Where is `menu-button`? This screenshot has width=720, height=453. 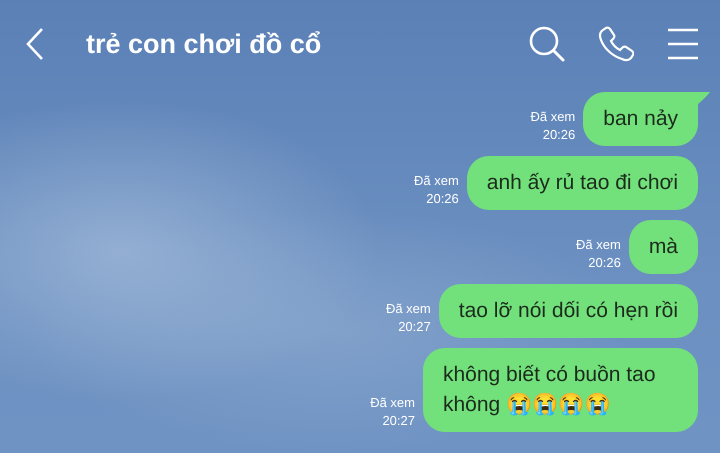
menu-button is located at coordinates (683, 44).